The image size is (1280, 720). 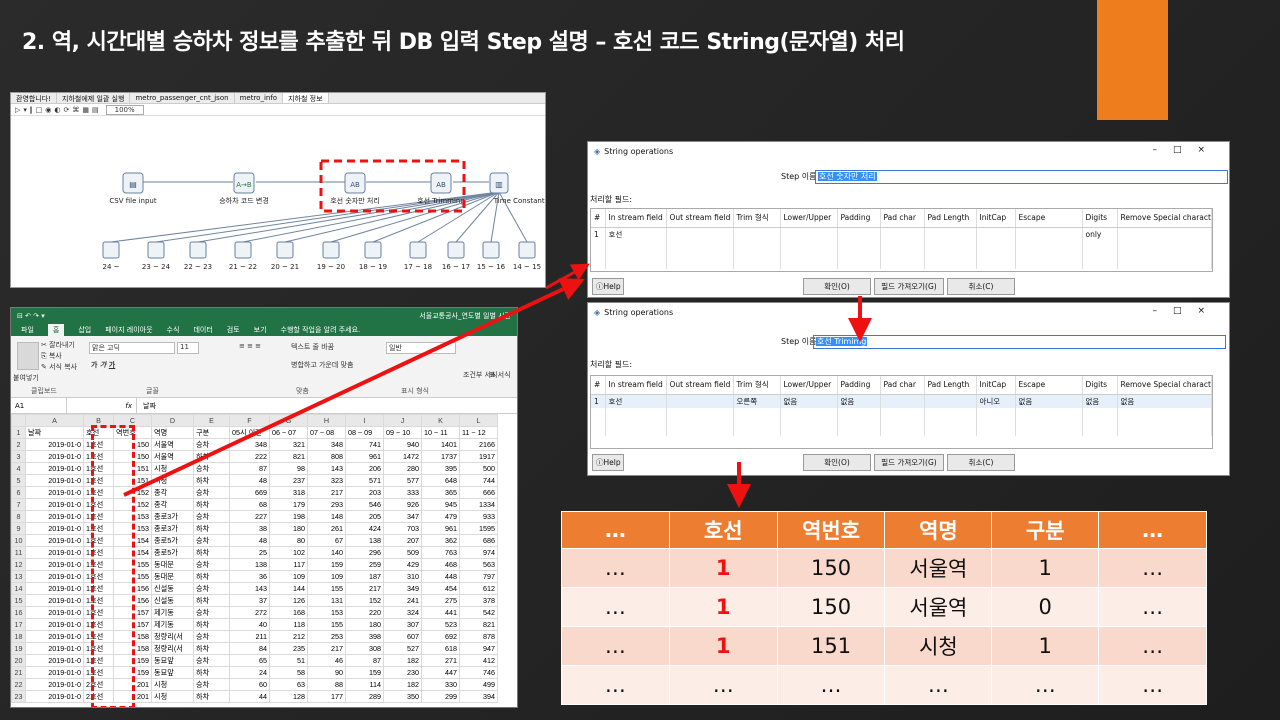 What do you see at coordinates (172, 636) in the screenshot?
I see `sheet-cell: 청량리(서` at bounding box center [172, 636].